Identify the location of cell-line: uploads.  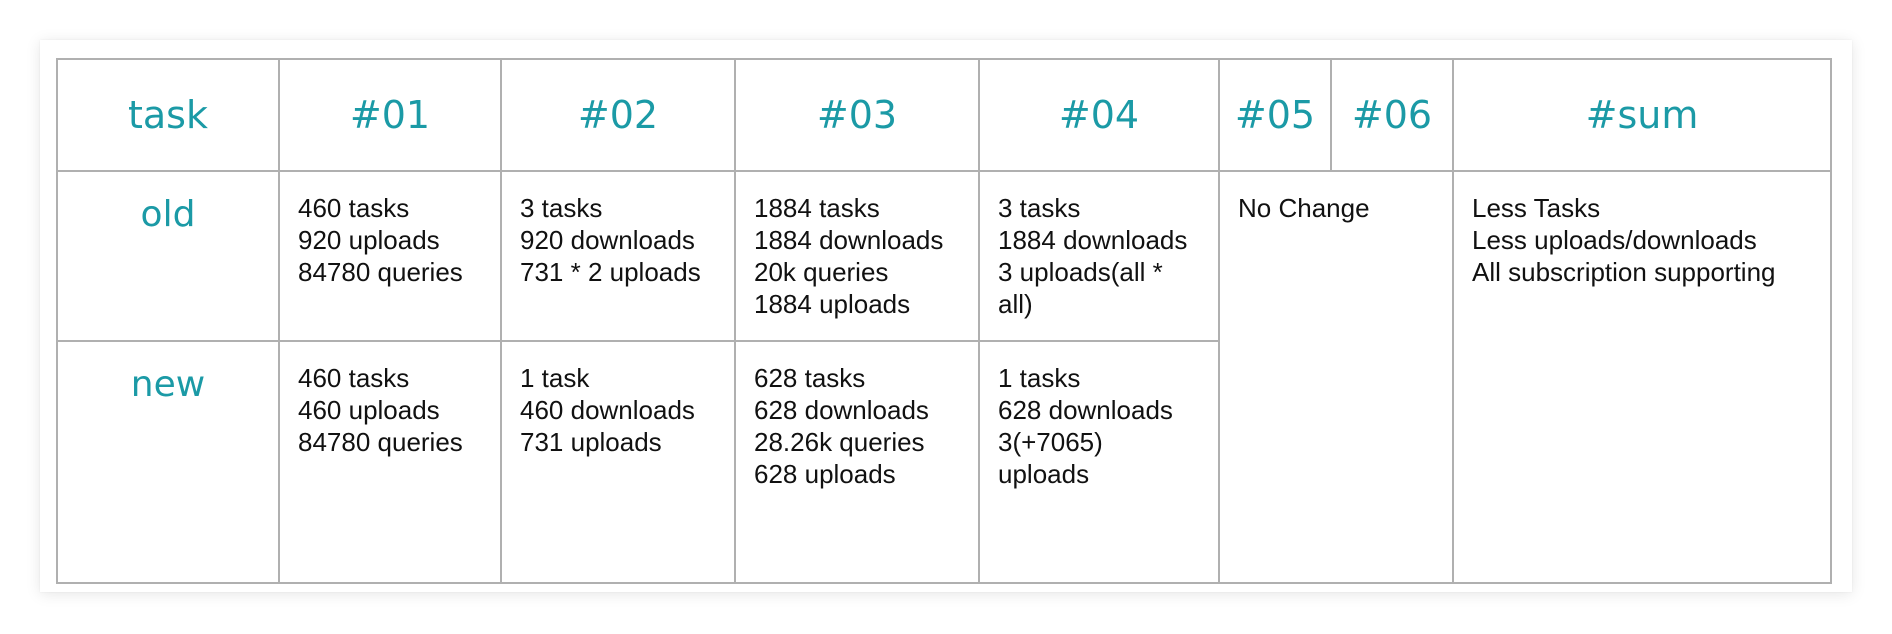
(1044, 474).